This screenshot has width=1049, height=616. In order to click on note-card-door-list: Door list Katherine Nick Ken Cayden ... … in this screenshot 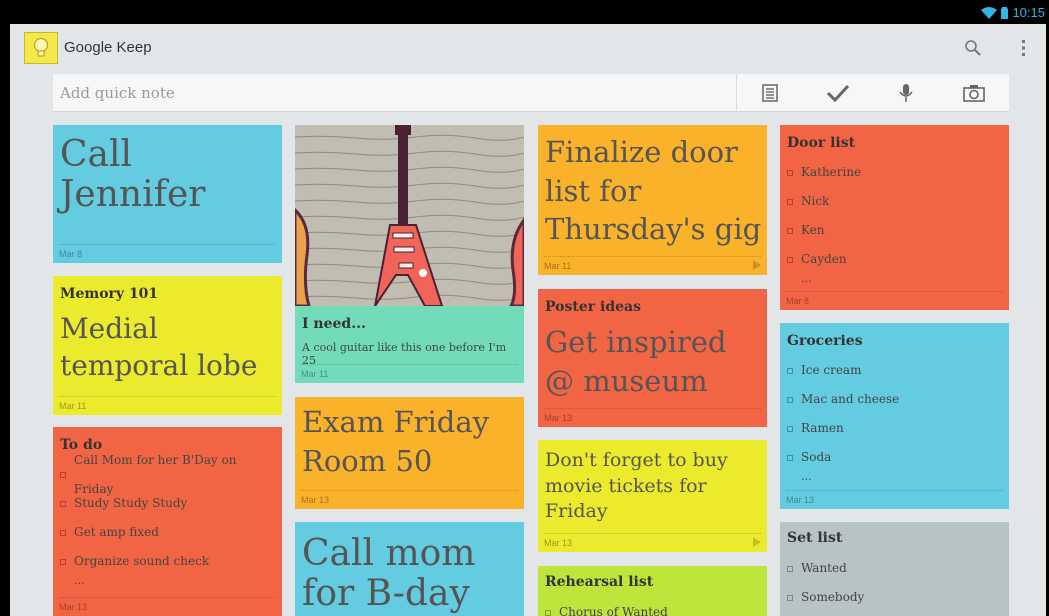, I will do `click(894, 217)`.